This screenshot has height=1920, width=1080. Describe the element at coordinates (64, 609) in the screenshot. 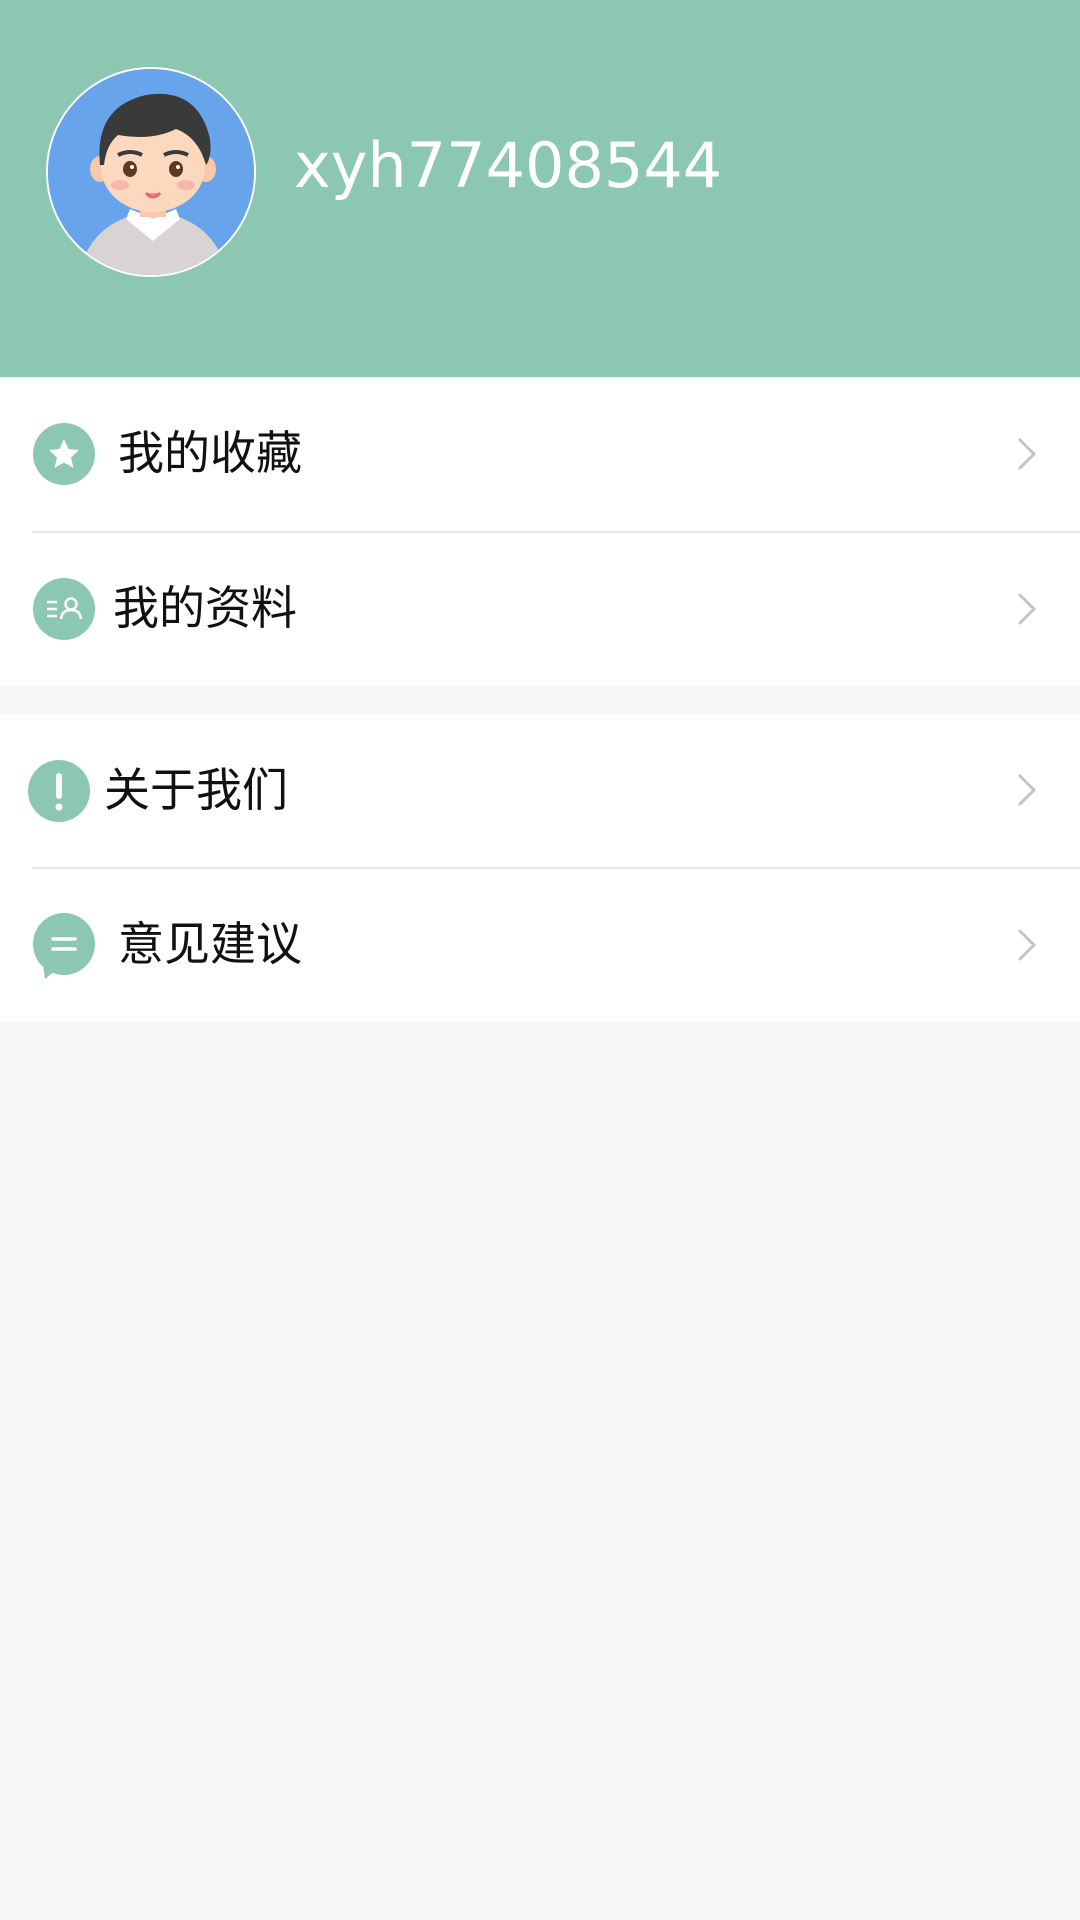

I see `profile-card-icon` at that location.